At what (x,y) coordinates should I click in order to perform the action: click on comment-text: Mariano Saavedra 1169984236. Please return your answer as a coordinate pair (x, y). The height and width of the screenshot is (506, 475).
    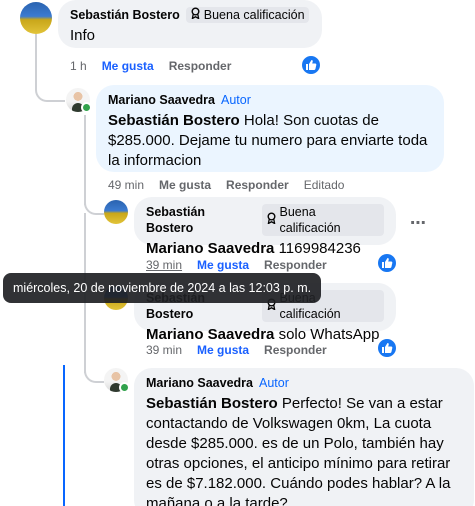
    Looking at the image, I should click on (265, 249).